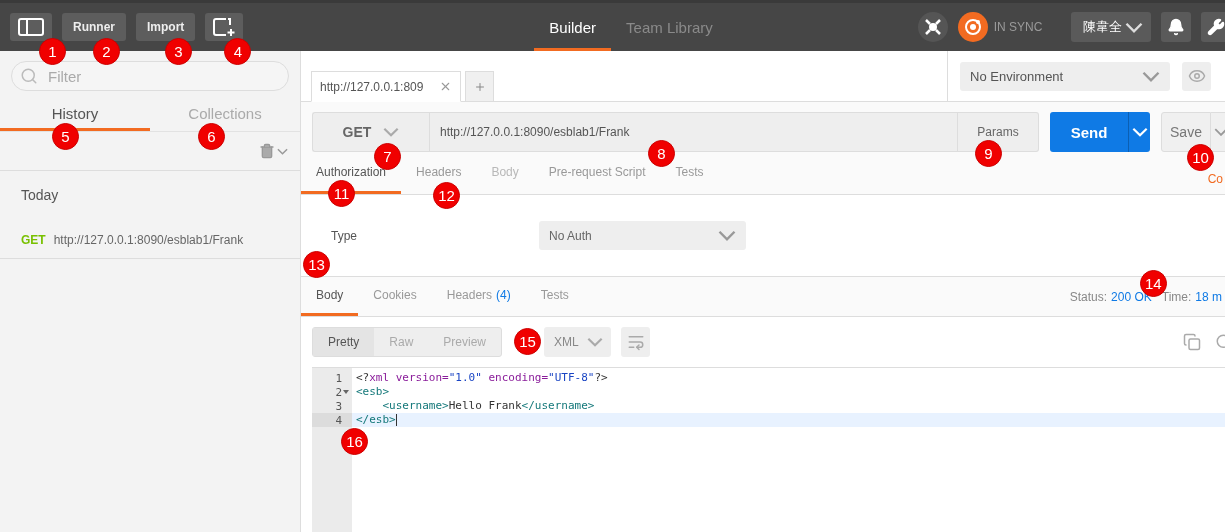  What do you see at coordinates (445, 86) in the screenshot?
I see `close-icon` at bounding box center [445, 86].